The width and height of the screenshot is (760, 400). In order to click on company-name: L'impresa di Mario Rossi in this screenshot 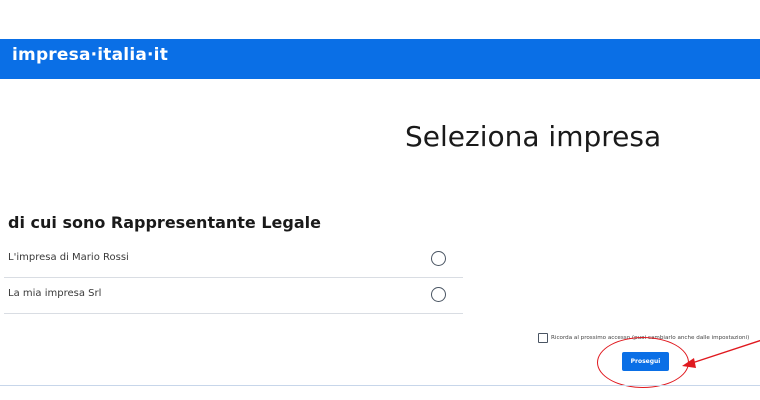, I will do `click(68, 257)`.